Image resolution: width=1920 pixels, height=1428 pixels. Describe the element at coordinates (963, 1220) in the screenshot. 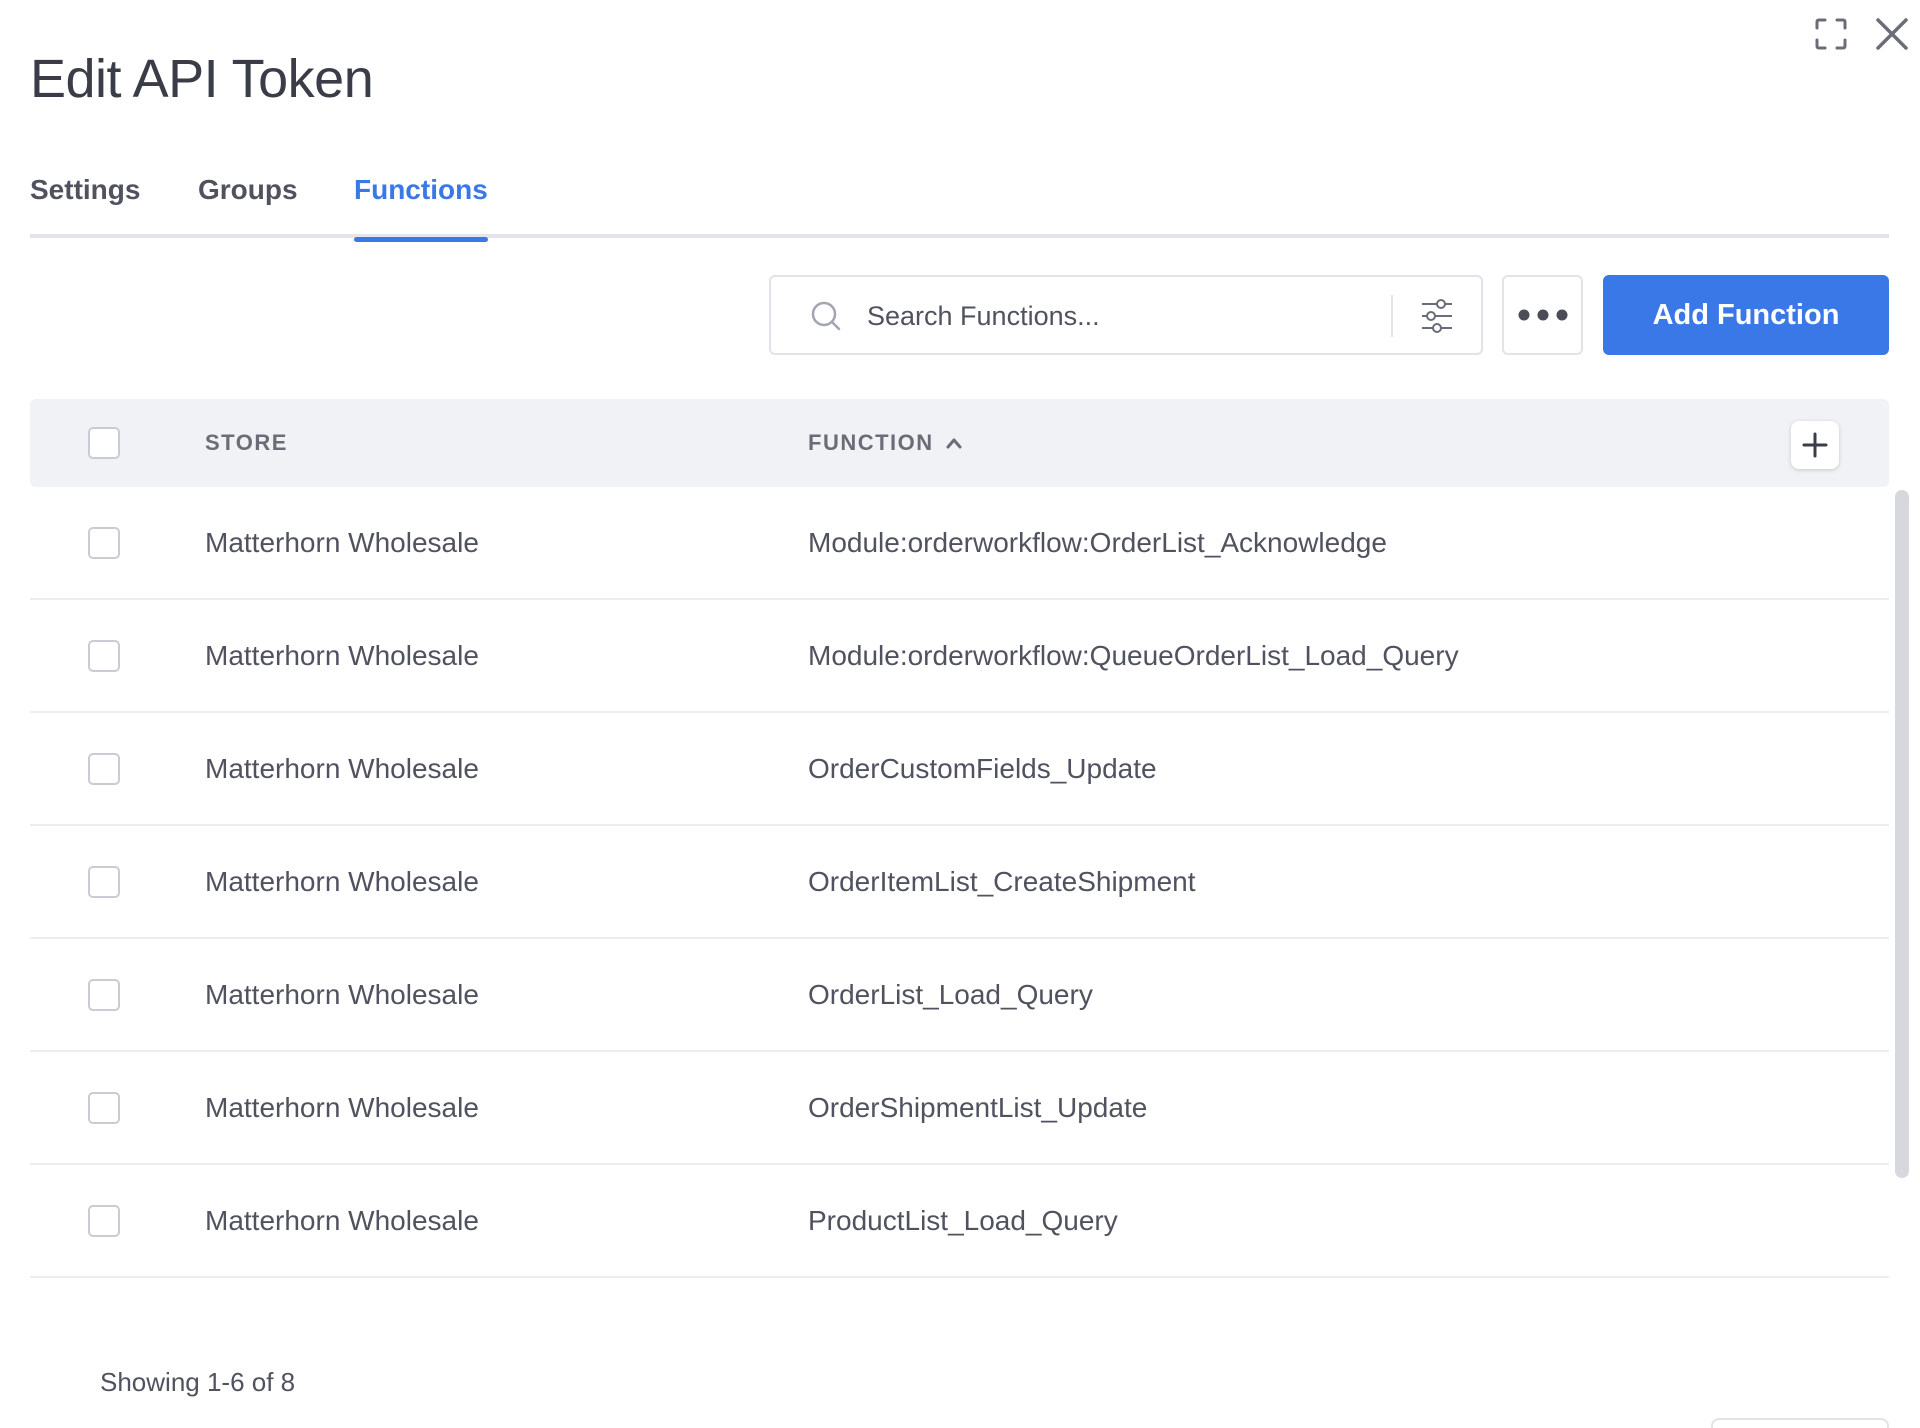

I see `function-cell: ProductList_Load_Query` at that location.